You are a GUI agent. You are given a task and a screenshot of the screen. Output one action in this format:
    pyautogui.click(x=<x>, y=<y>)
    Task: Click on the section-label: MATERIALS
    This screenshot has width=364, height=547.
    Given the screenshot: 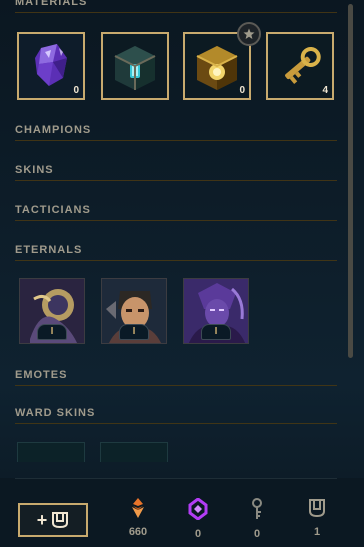 What is the action you would take?
    pyautogui.click(x=51, y=4)
    